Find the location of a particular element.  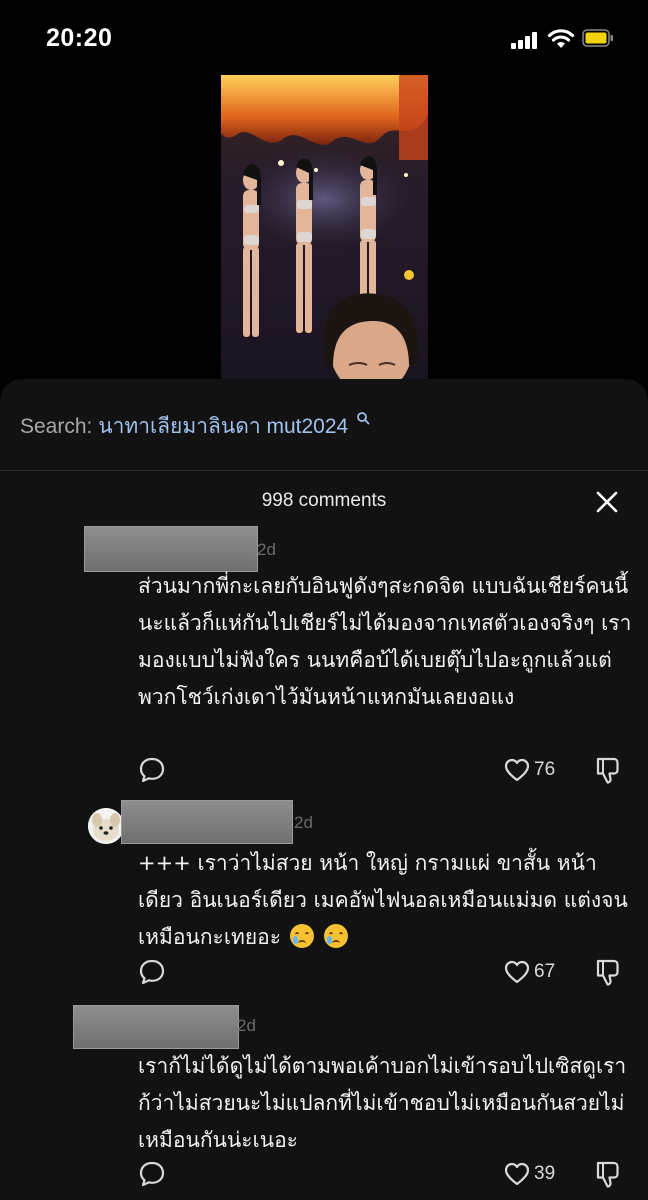

comments-count: 998 comments is located at coordinates (324, 500).